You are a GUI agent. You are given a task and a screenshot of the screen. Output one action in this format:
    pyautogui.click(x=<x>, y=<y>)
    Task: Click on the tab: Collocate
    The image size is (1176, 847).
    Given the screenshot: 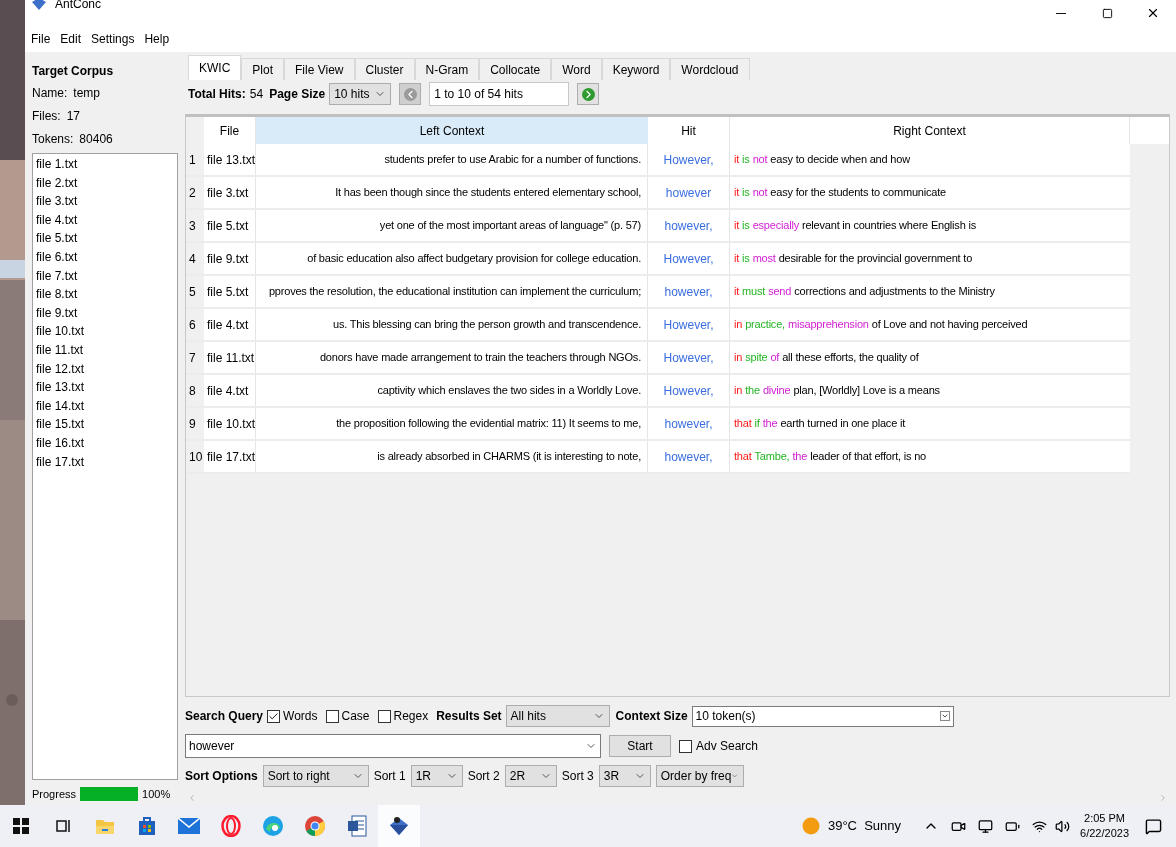 What is the action you would take?
    pyautogui.click(x=515, y=69)
    